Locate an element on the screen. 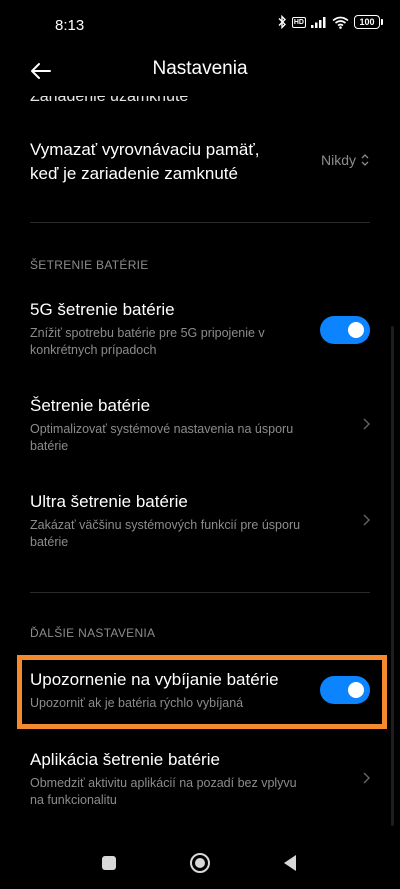 The height and width of the screenshot is (889, 400). bluetooth-icon is located at coordinates (282, 22).